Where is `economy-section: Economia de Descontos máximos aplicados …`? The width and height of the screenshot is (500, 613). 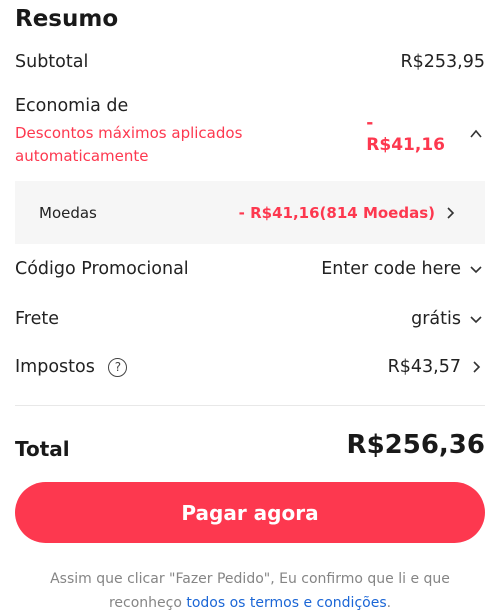 economy-section: Economia de Descontos máximos aplicados … is located at coordinates (250, 134).